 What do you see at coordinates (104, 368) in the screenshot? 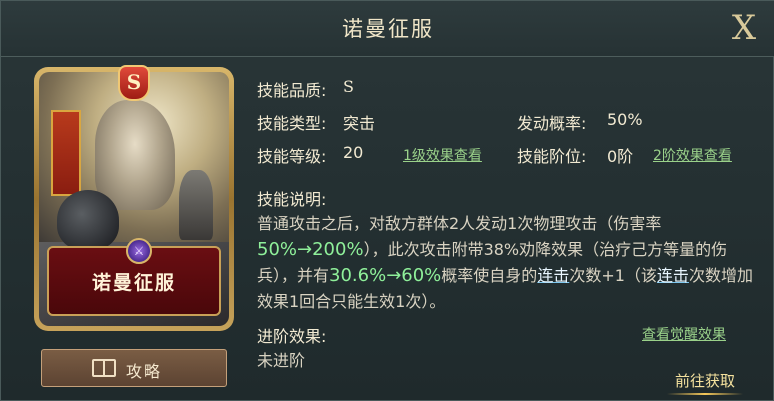
I see `book-icon` at bounding box center [104, 368].